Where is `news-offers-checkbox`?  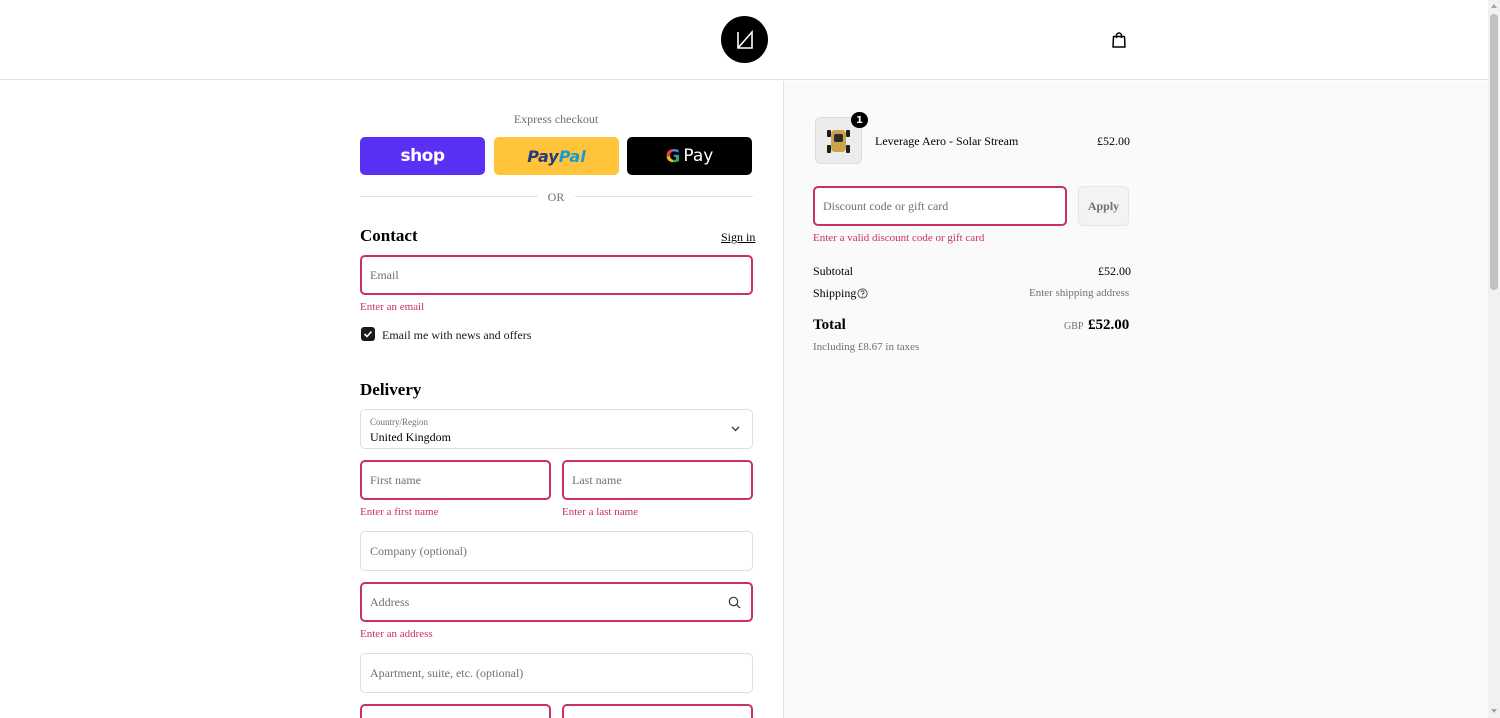 news-offers-checkbox is located at coordinates (368, 334).